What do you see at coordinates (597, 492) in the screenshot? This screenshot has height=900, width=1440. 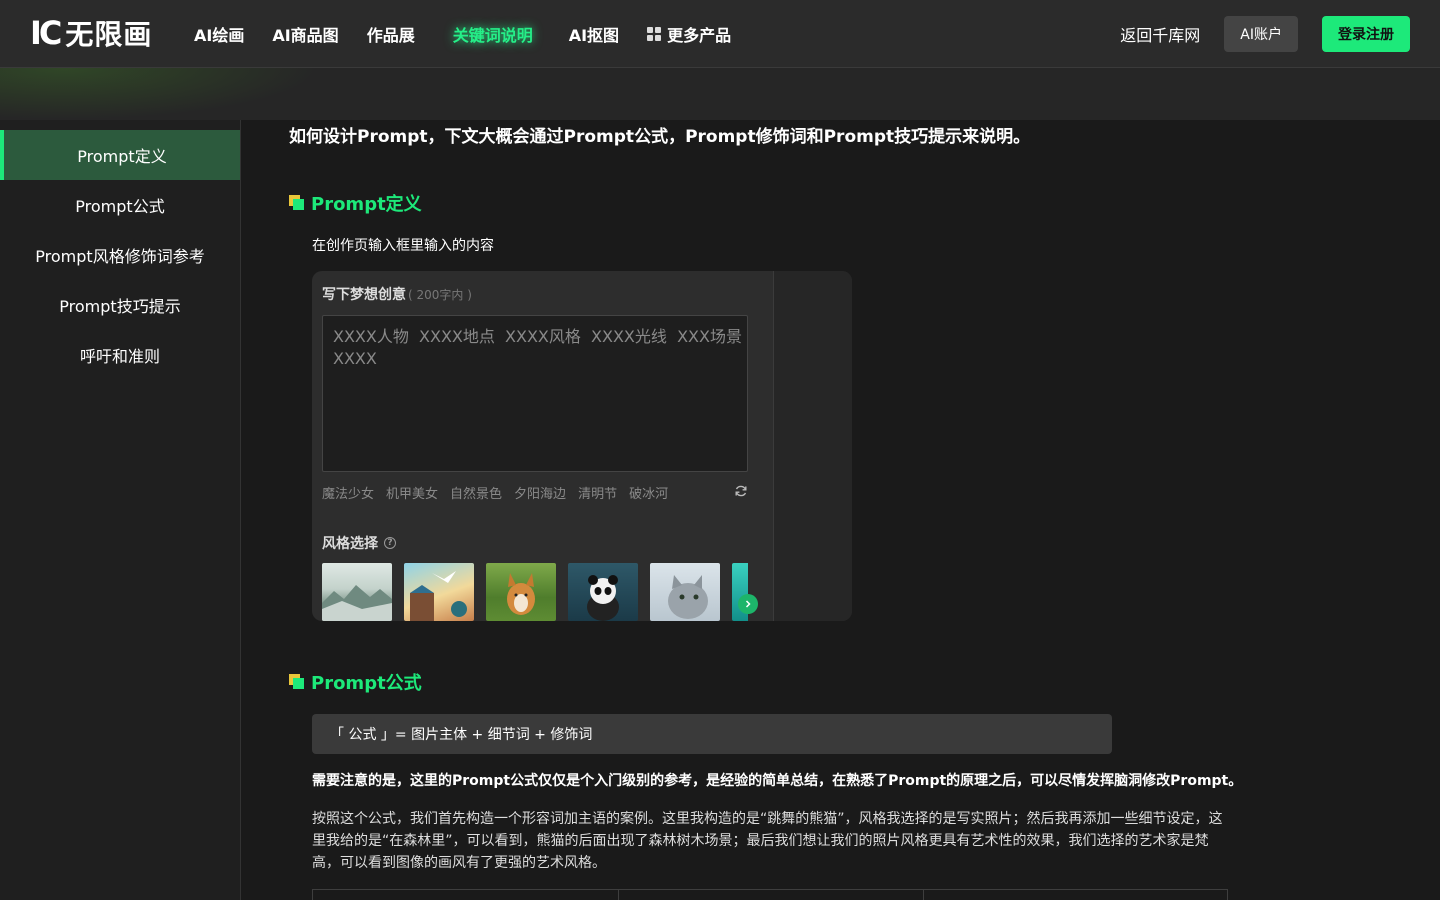 I see `suggestion-tag: 清明节` at bounding box center [597, 492].